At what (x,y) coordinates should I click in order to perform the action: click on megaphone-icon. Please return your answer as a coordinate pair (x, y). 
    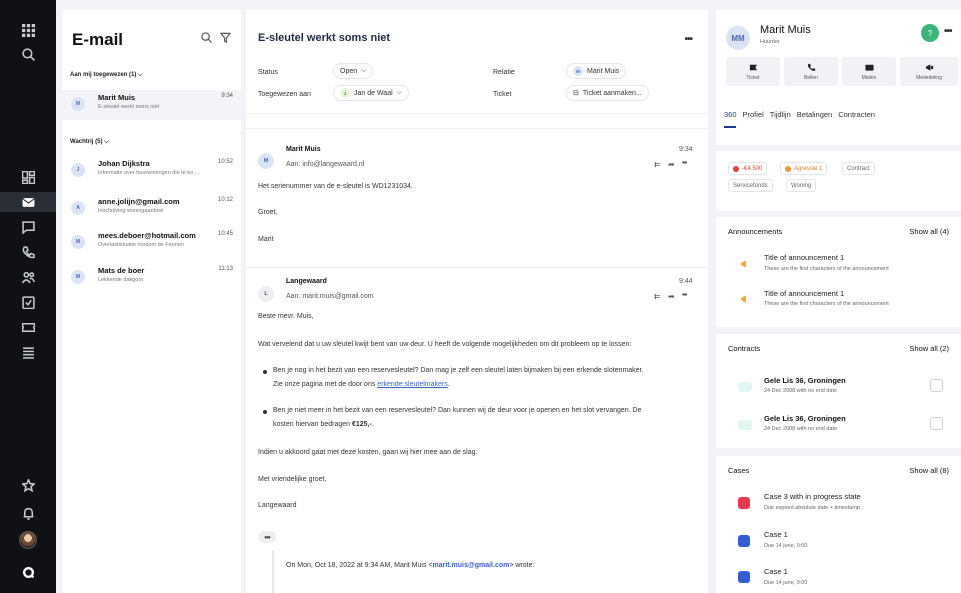
    Looking at the image, I should click on (743, 299).